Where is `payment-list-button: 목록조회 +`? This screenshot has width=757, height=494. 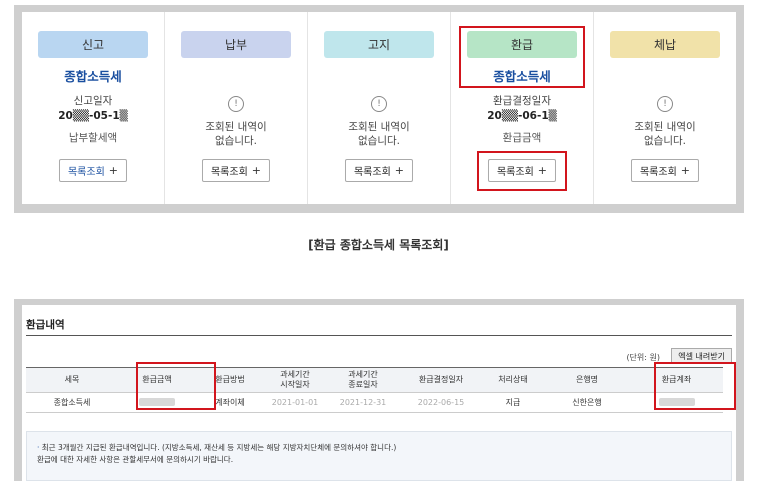
payment-list-button: 목록조회 + is located at coordinates (236, 170).